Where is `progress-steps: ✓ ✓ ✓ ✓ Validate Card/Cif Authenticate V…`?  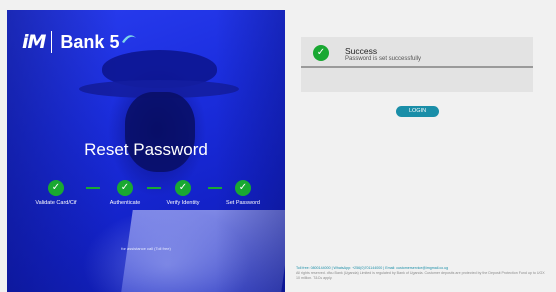 progress-steps: ✓ ✓ ✓ ✓ Validate Card/Cif Authenticate V… is located at coordinates (146, 195).